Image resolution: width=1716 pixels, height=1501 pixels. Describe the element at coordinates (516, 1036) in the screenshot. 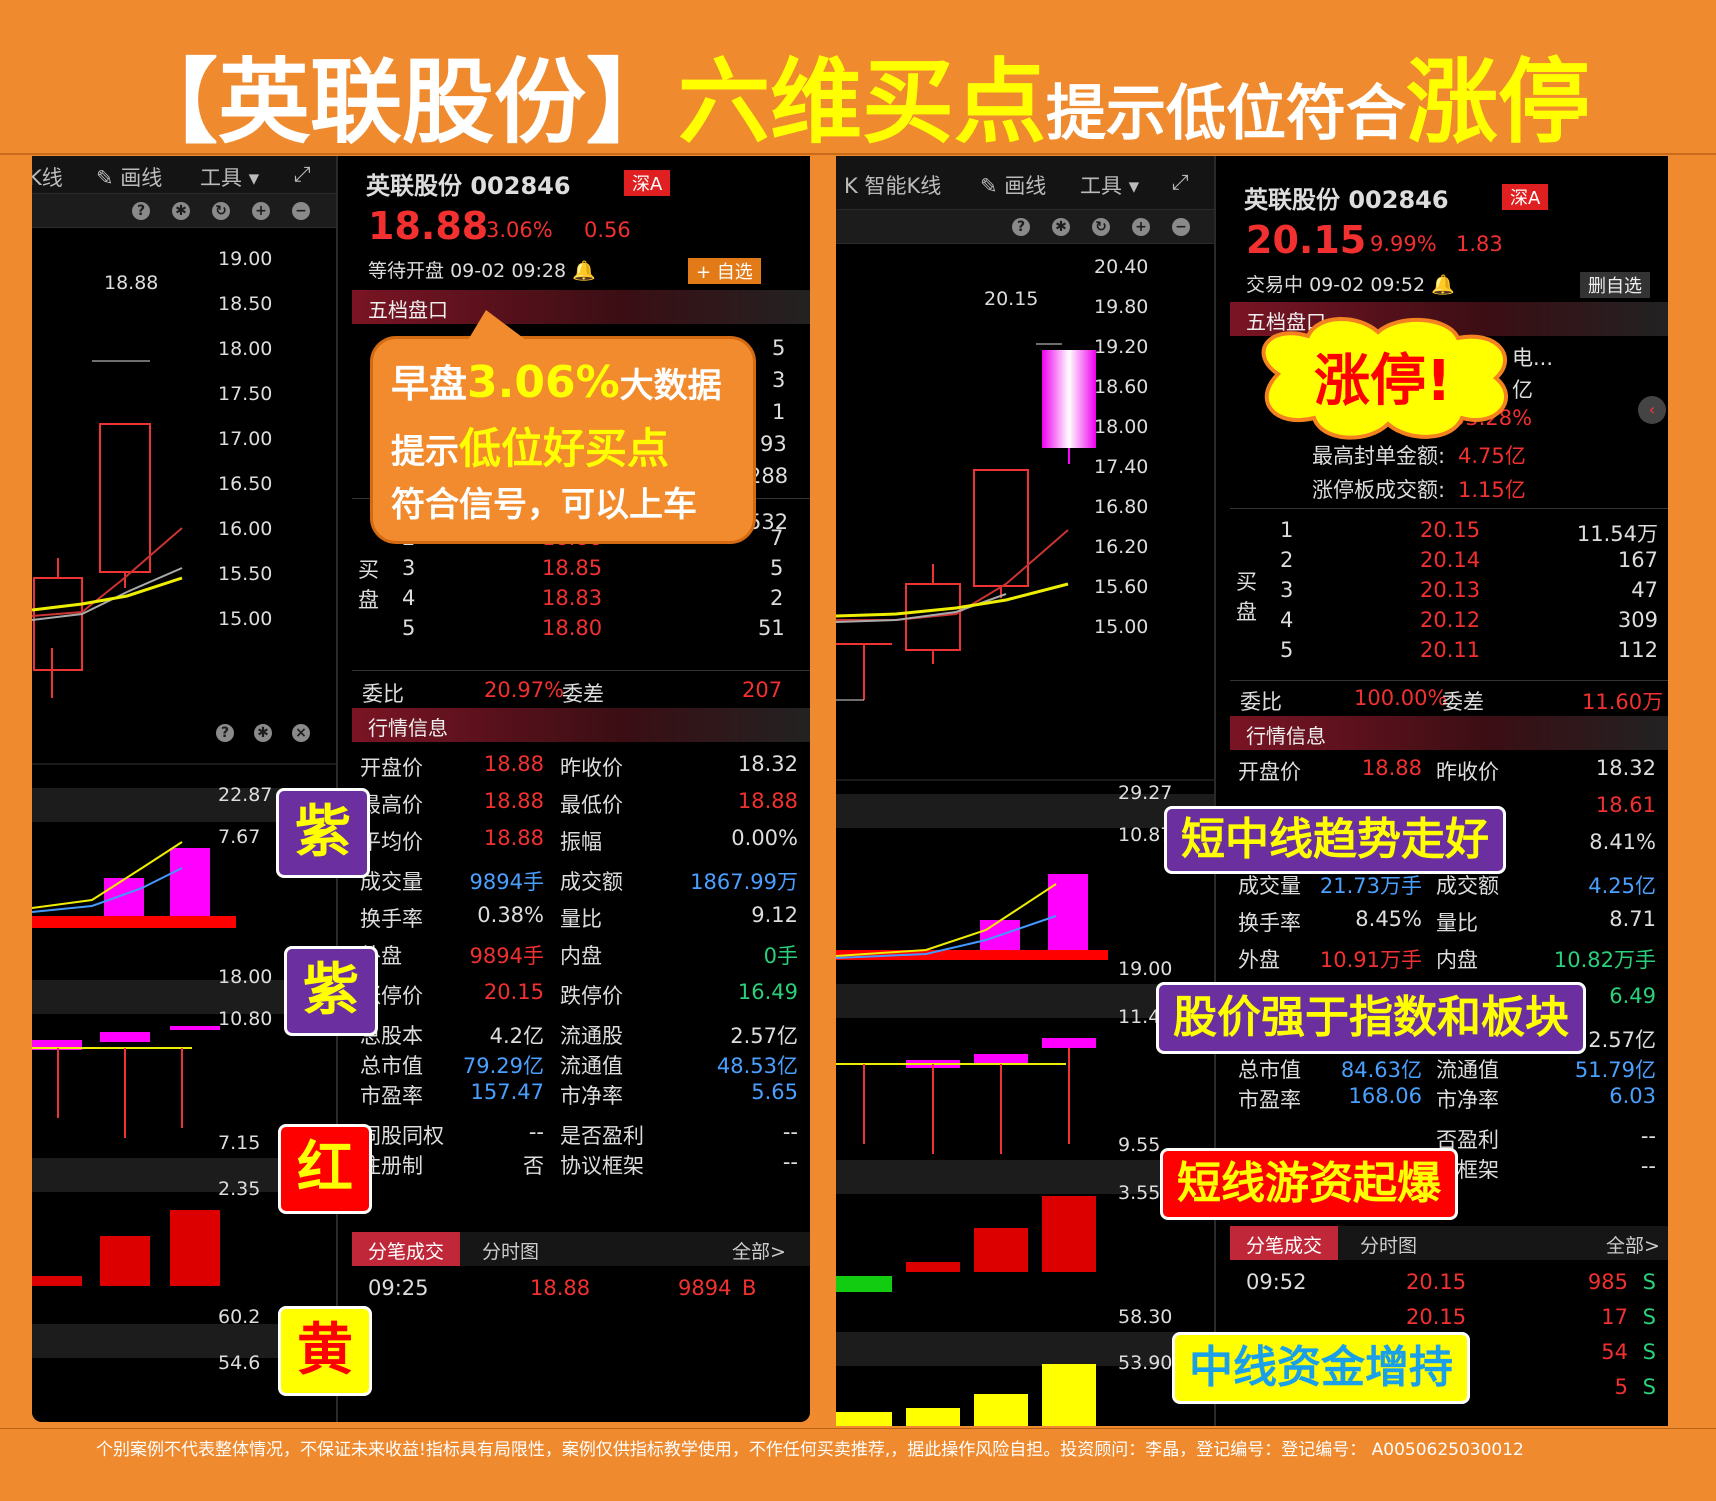

I see `info-value: 4.2亿` at that location.